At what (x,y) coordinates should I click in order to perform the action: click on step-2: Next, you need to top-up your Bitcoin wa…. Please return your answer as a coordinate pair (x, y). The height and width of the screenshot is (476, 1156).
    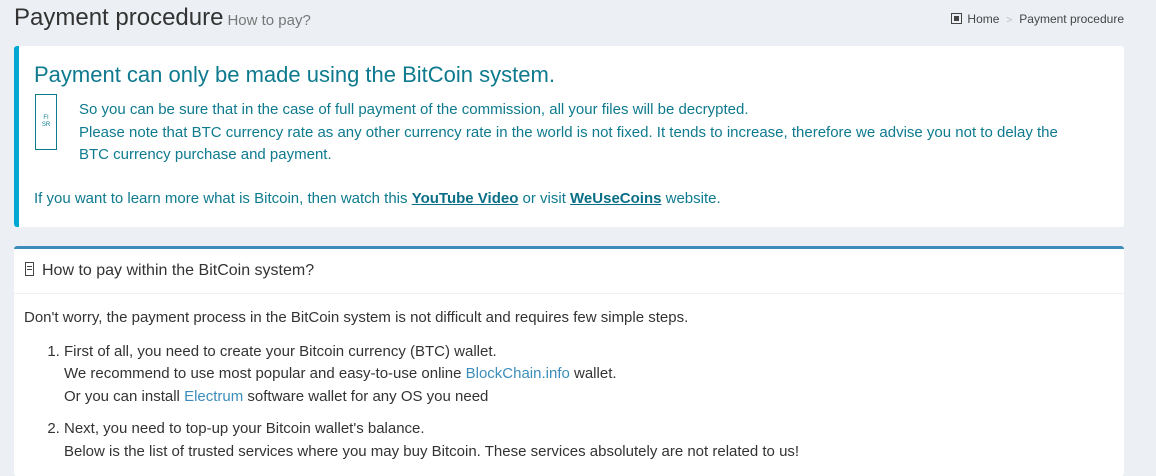
    Looking at the image, I should click on (589, 440).